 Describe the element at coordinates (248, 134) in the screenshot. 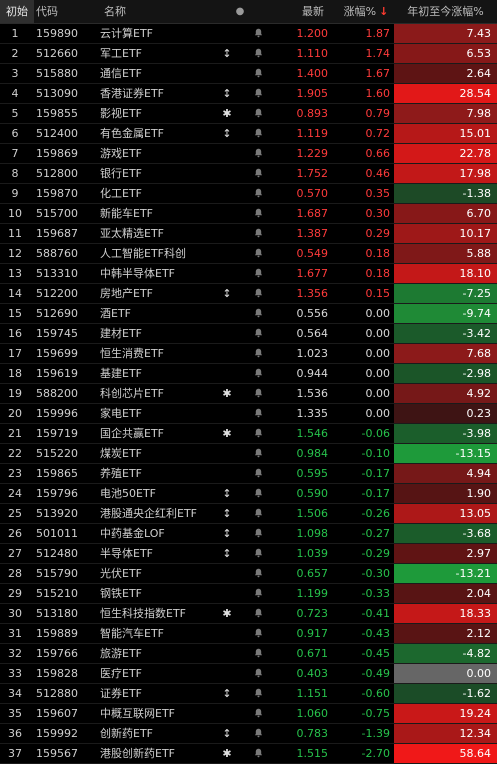

I see `table-row: 6 512400 有色金属ETF ↕ 1.119 0.72 15.01` at that location.